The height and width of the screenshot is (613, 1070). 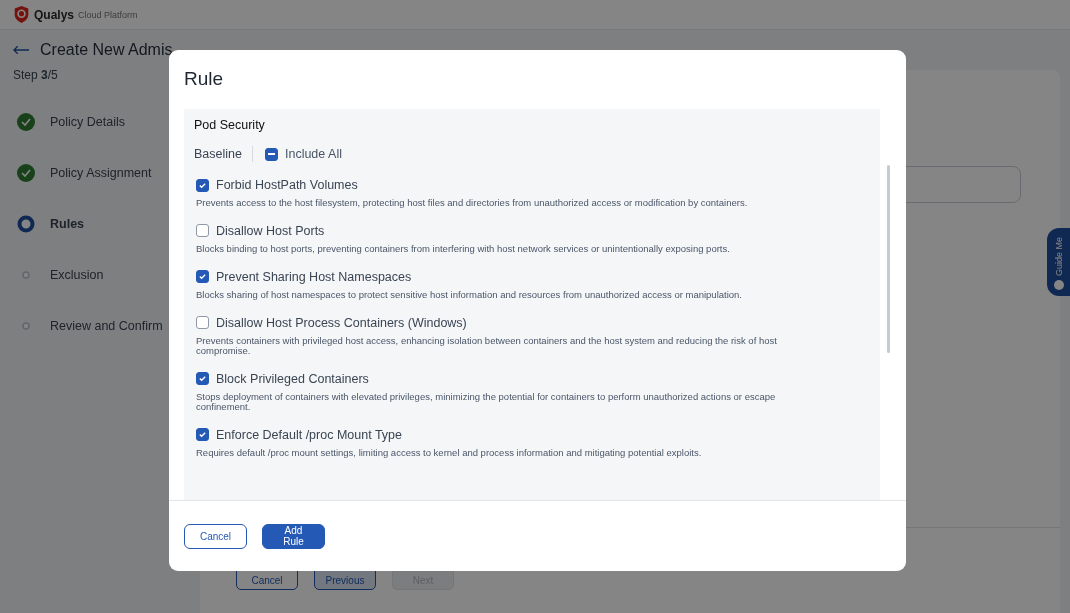 What do you see at coordinates (108, 14) in the screenshot?
I see `product-name: Cloud Platform` at bounding box center [108, 14].